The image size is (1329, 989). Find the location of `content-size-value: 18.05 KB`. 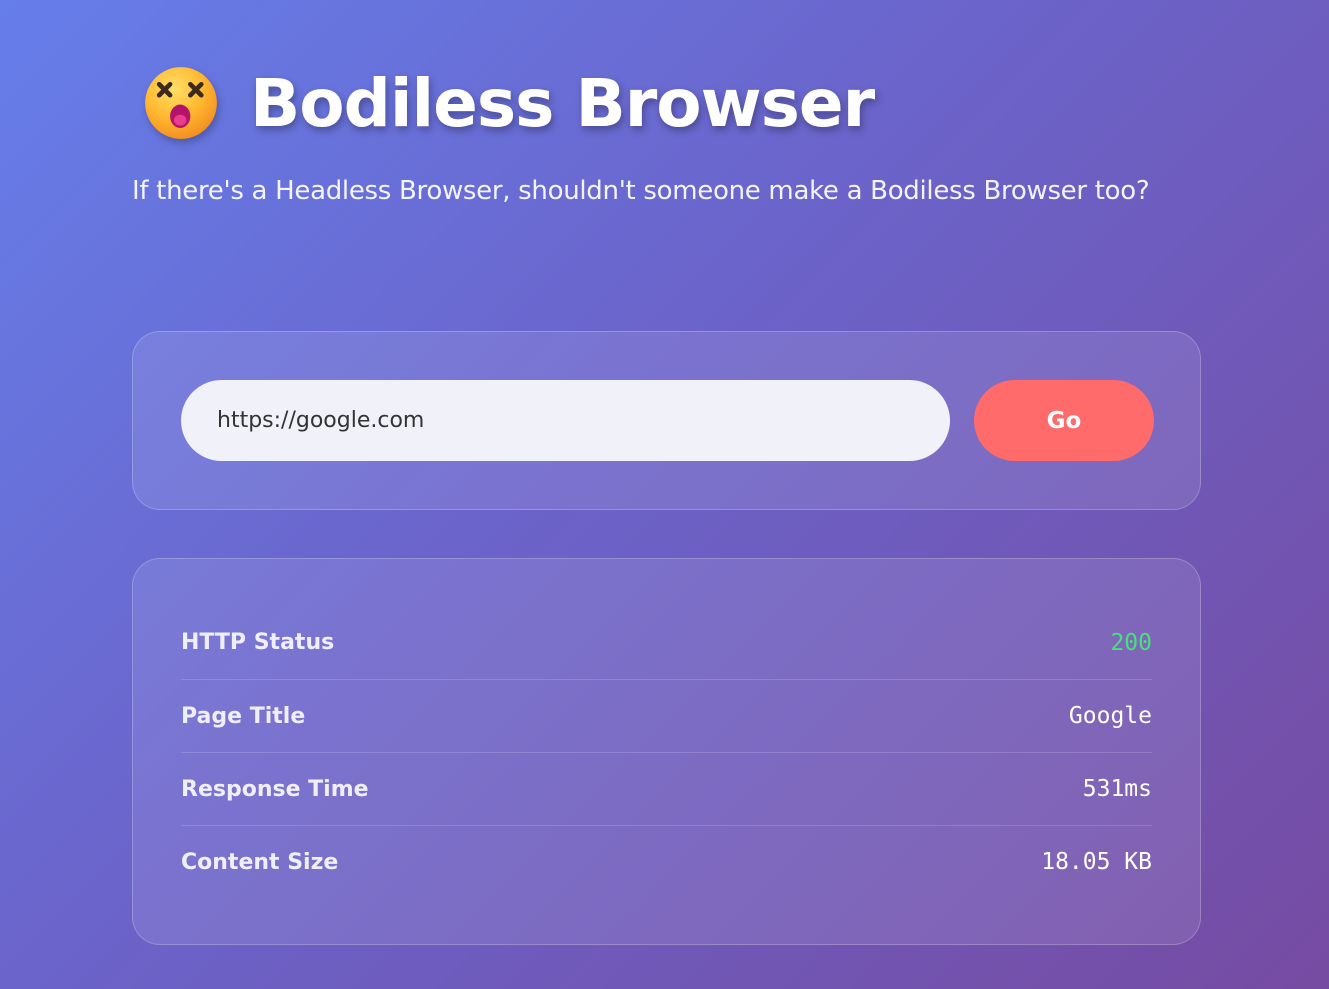

content-size-value: 18.05 KB is located at coordinates (1096, 862).